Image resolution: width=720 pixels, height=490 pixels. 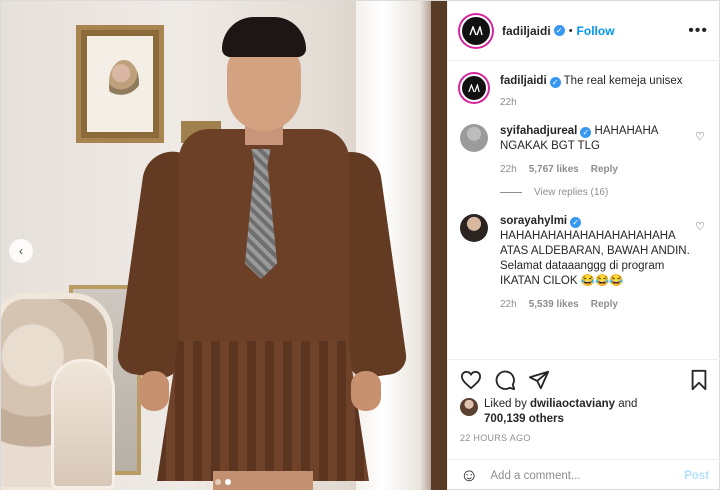 I want to click on like-heart-icon, so click(x=471, y=380).